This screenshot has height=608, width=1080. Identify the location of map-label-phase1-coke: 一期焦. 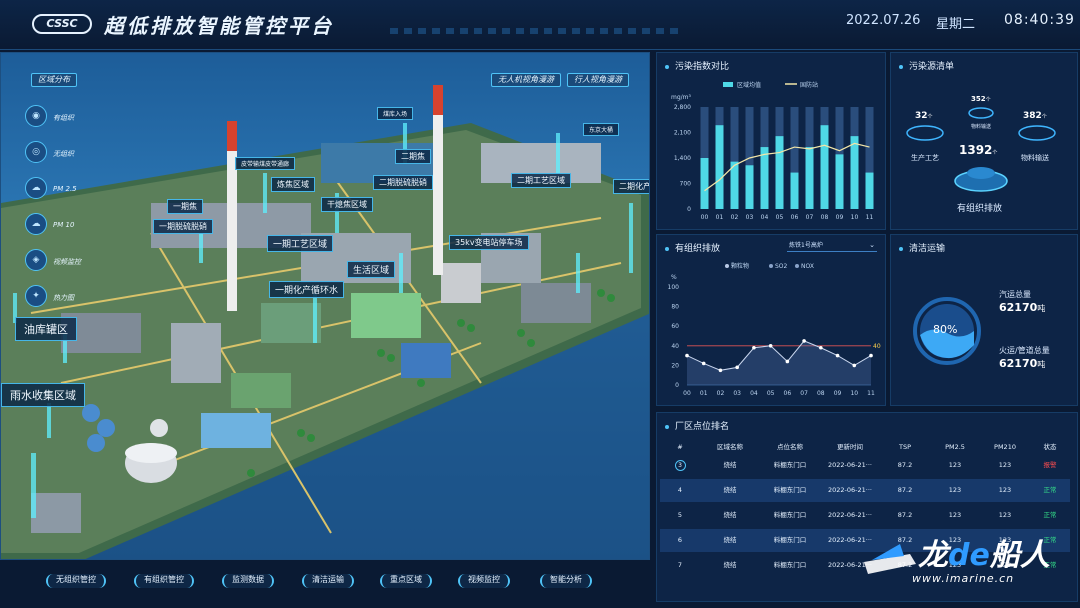
(185, 206).